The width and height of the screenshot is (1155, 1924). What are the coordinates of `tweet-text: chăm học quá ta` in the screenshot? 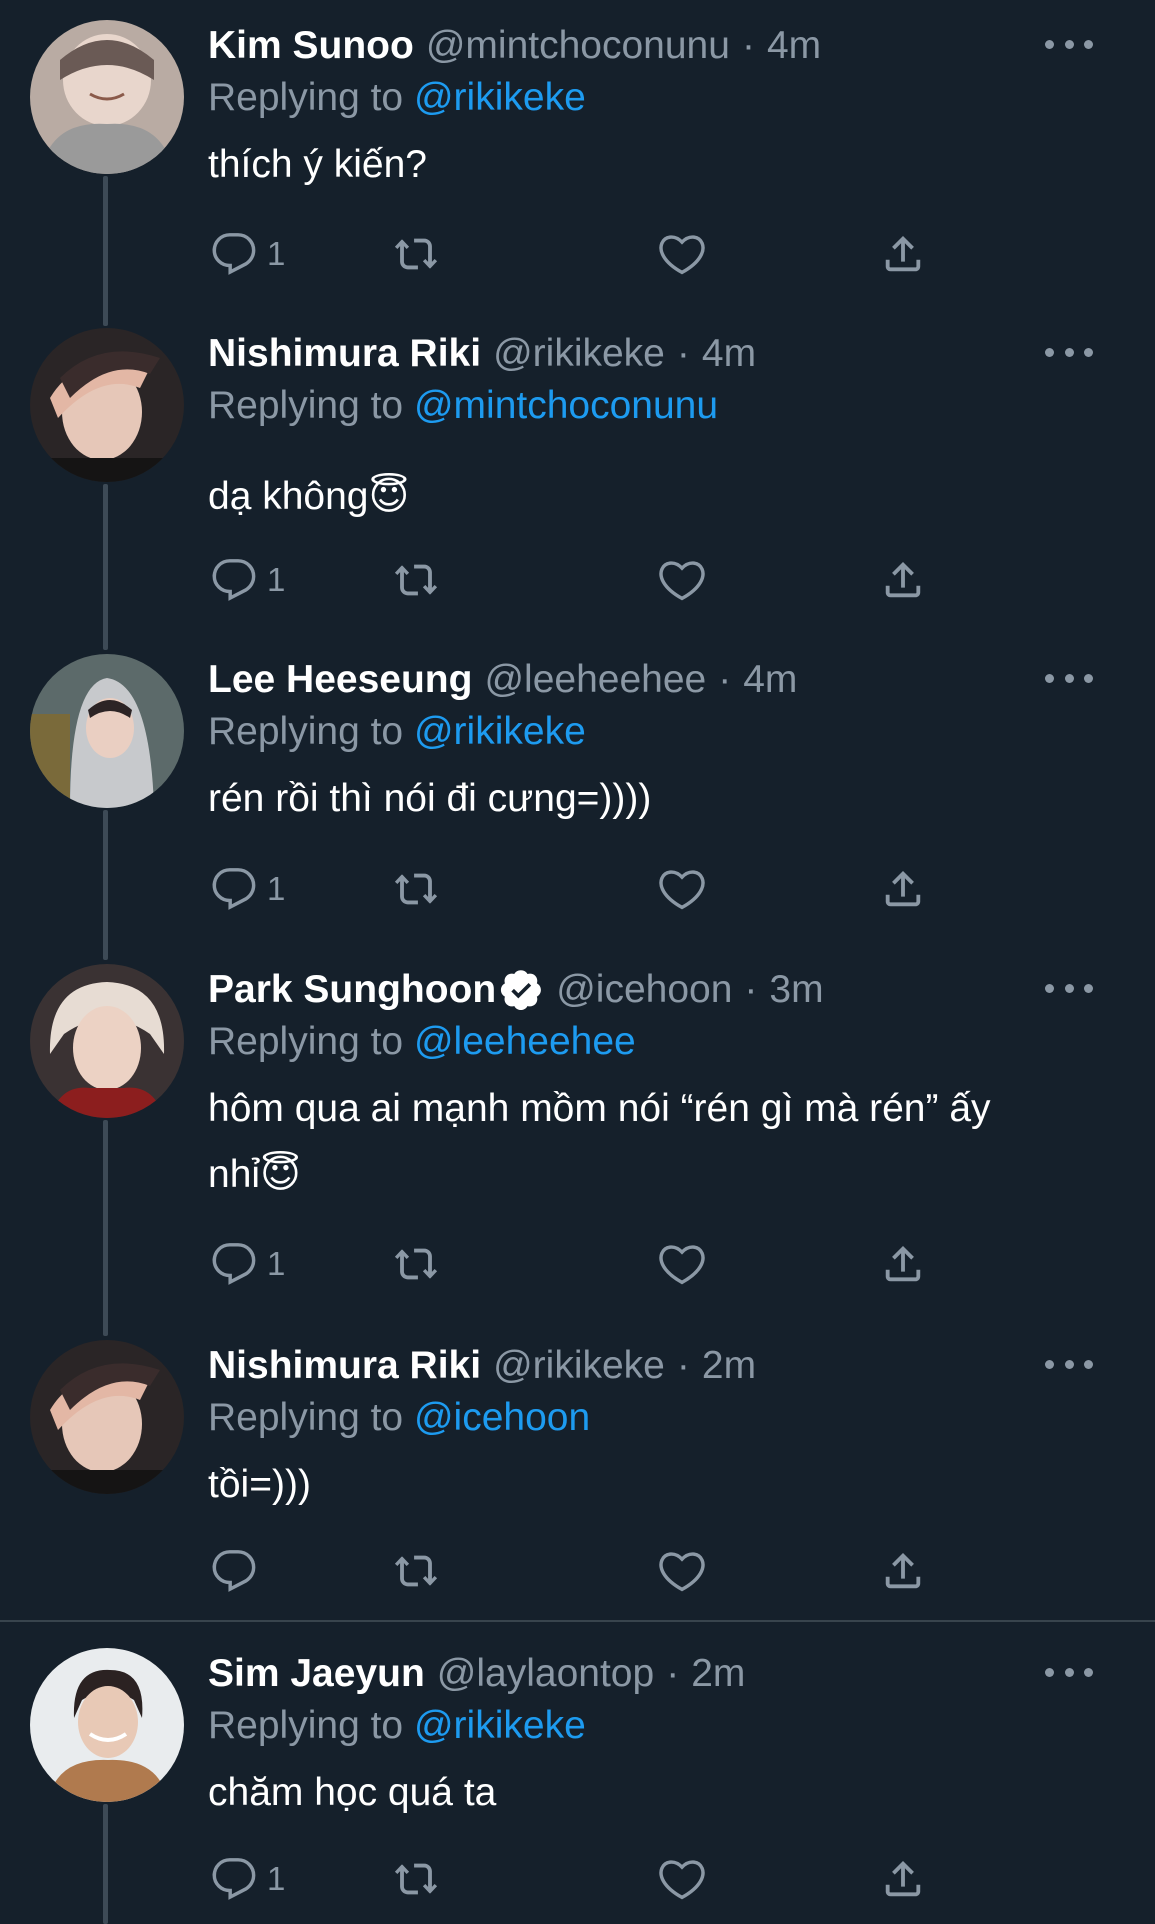 It's located at (352, 1792).